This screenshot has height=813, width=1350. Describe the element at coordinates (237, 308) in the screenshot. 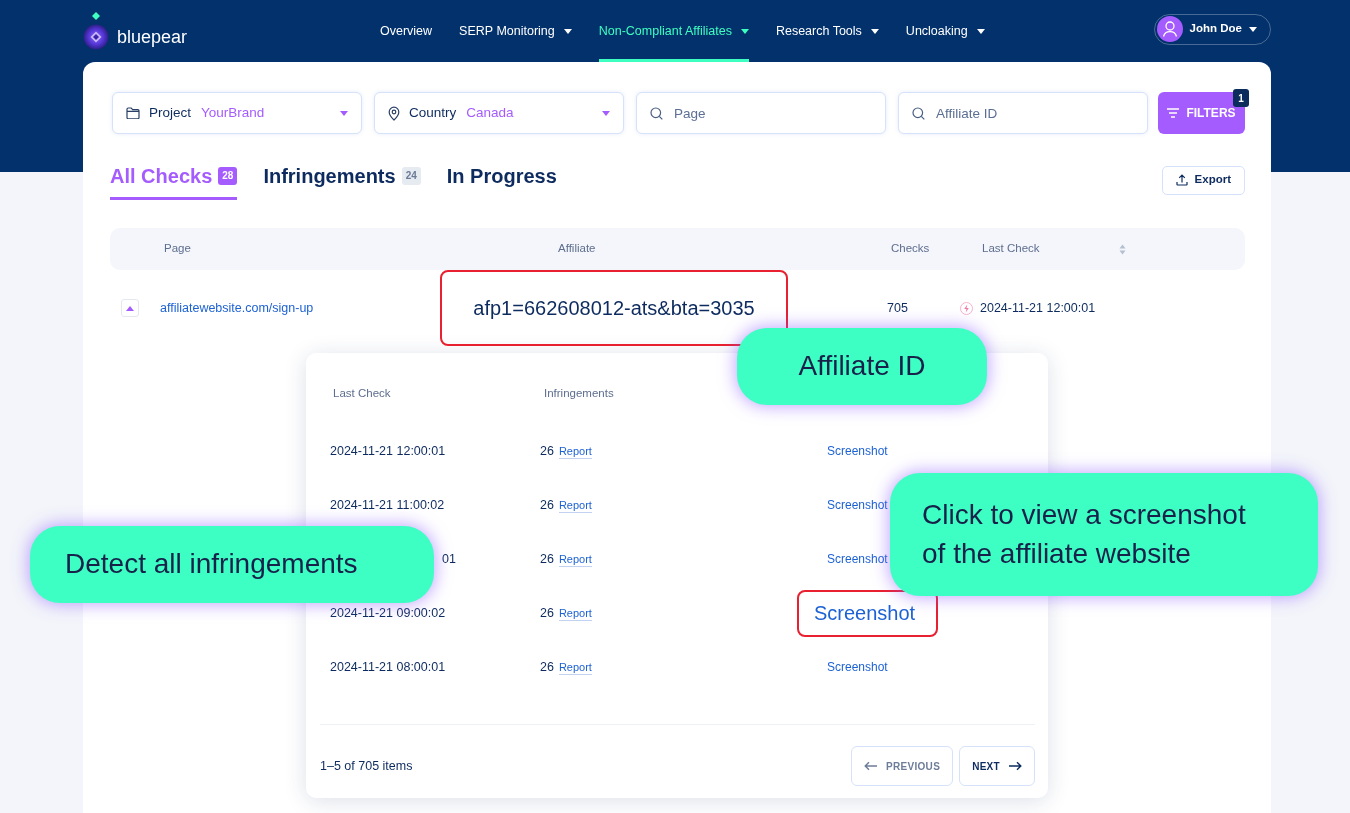

I see `page-link: affiliatewebsite.com/sign-up` at that location.